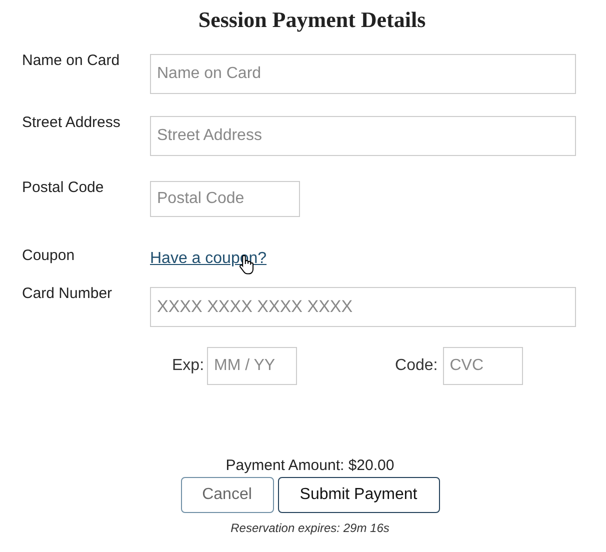  What do you see at coordinates (188, 366) in the screenshot?
I see `expiry-label: Exp:` at bounding box center [188, 366].